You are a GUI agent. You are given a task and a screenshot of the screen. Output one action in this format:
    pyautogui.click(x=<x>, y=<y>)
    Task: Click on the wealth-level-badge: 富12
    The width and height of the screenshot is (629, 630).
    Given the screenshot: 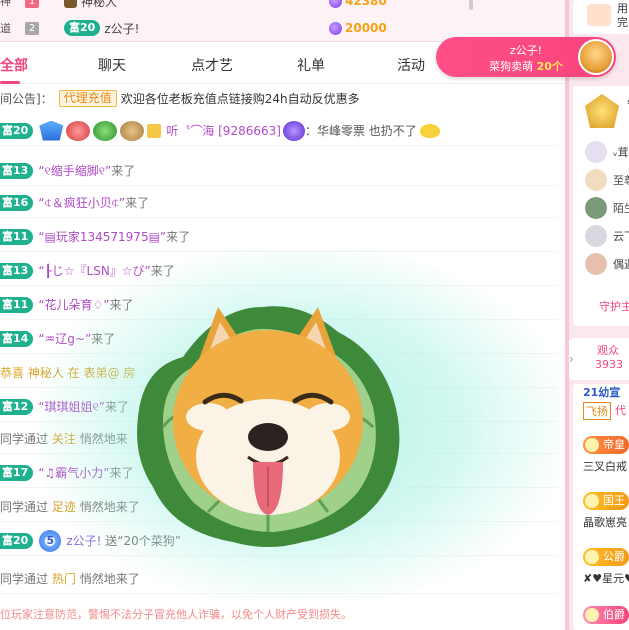 What is the action you would take?
    pyautogui.click(x=17, y=406)
    